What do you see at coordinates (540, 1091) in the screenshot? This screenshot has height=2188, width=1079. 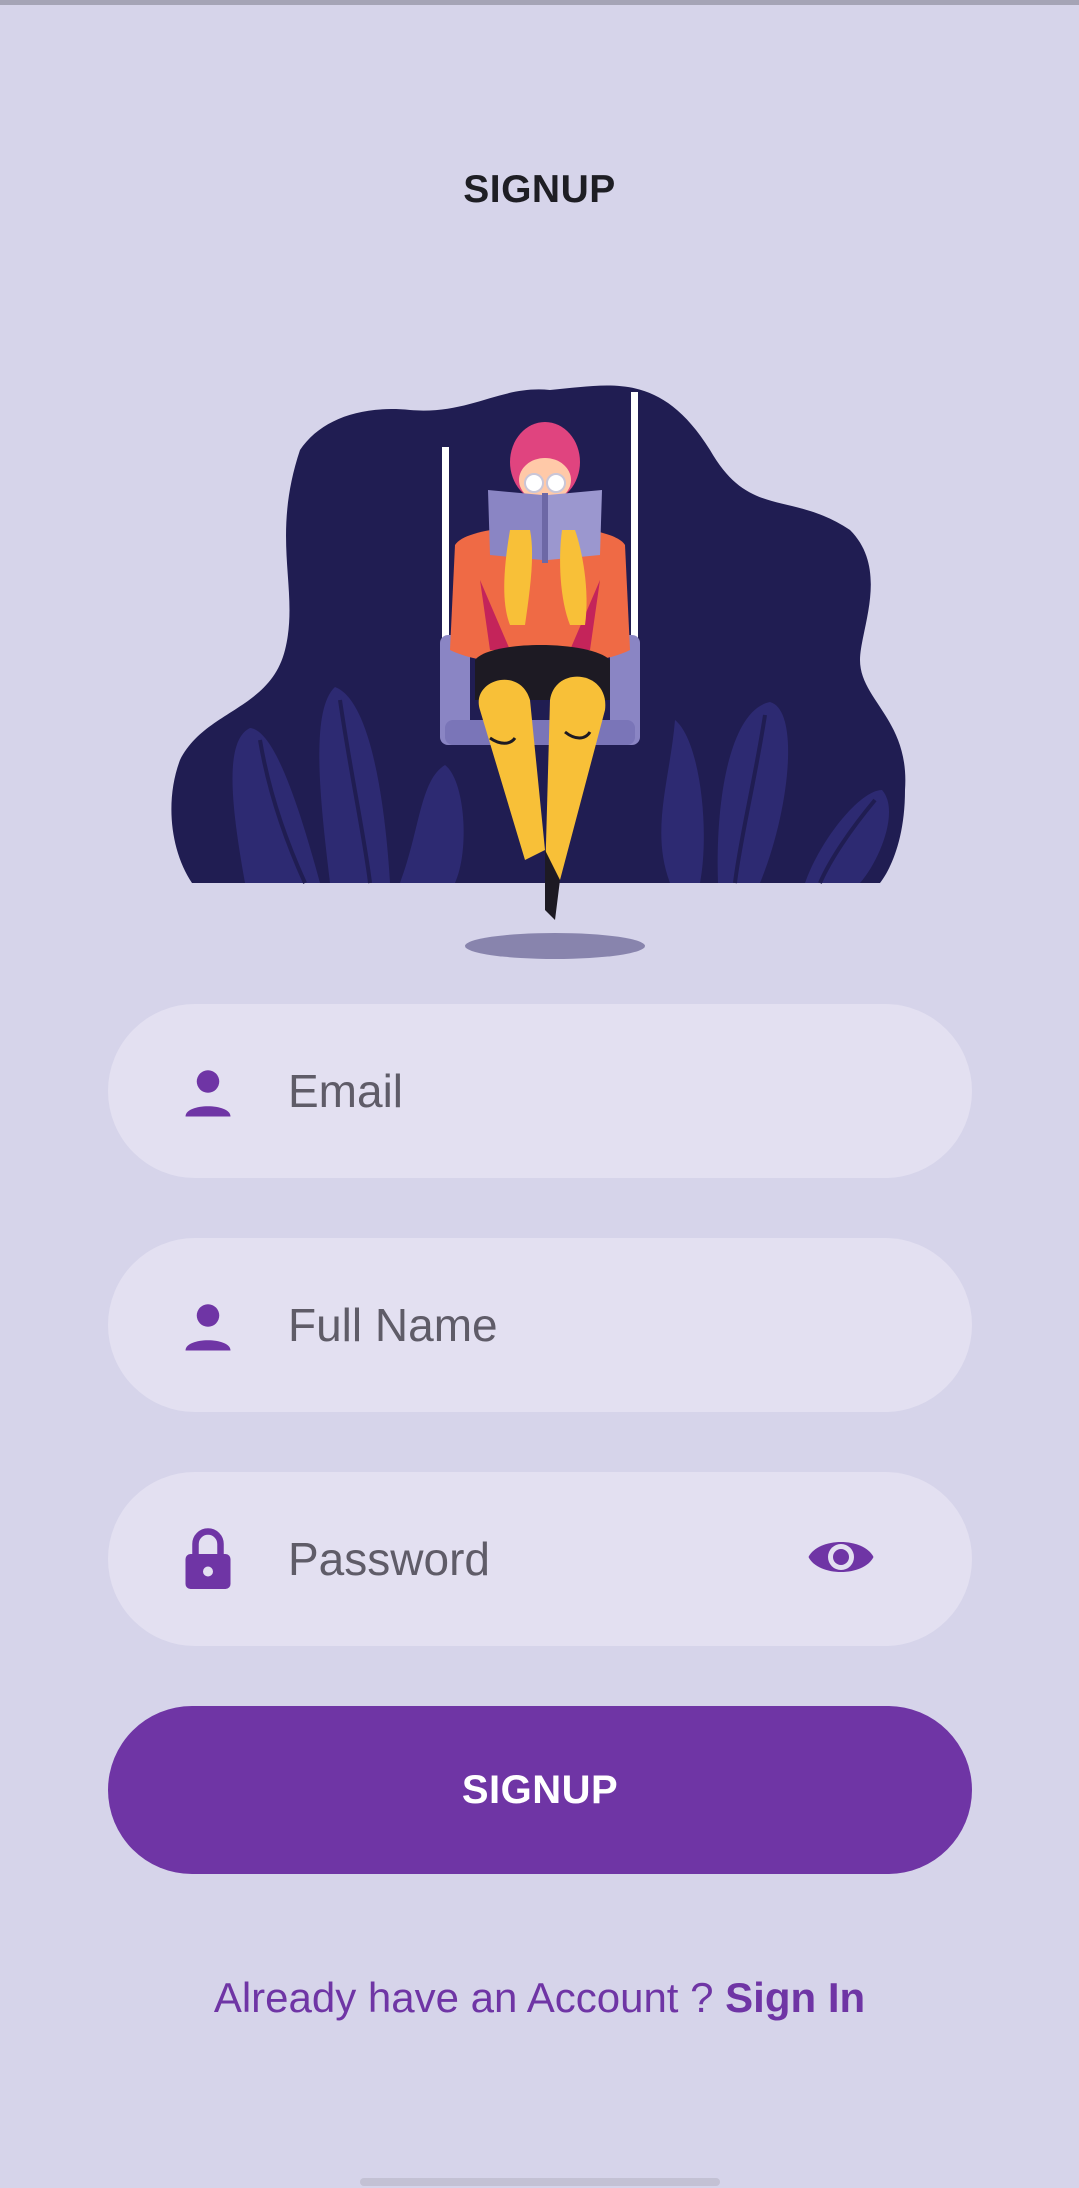 I see `email-field: Email` at bounding box center [540, 1091].